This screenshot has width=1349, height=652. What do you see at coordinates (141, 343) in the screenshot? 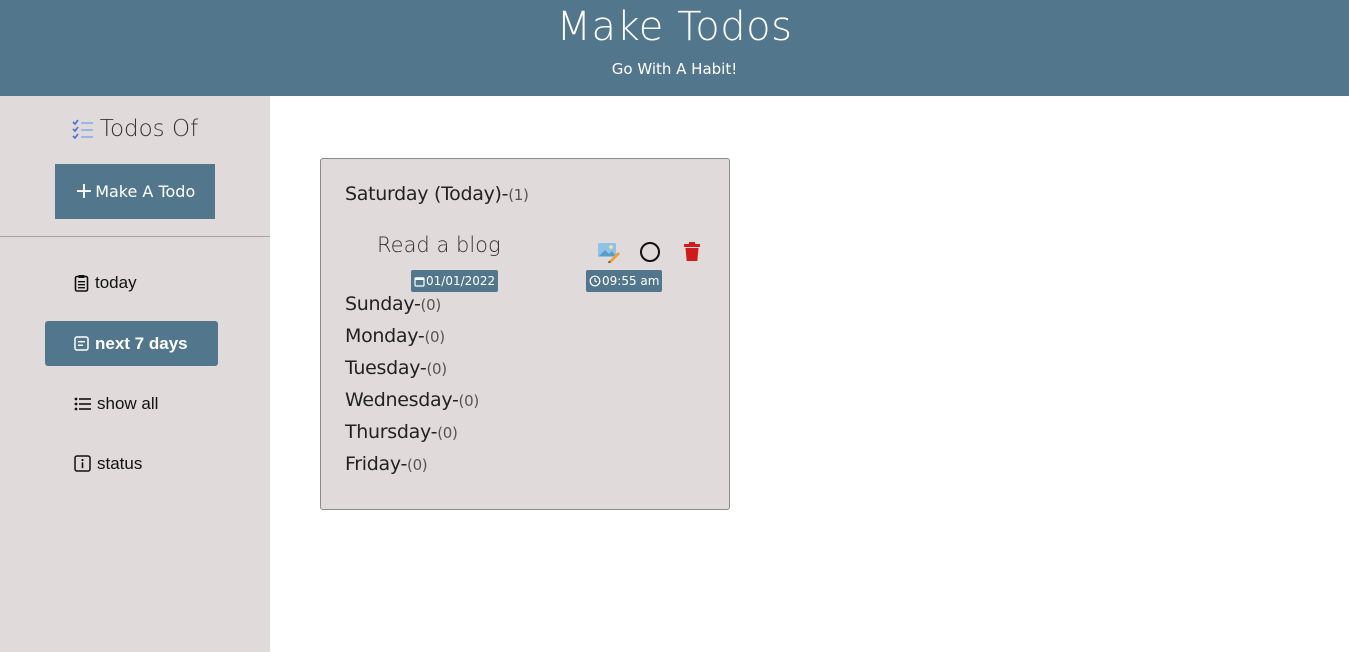
I see `sidebar-item-label: next 7 days` at bounding box center [141, 343].